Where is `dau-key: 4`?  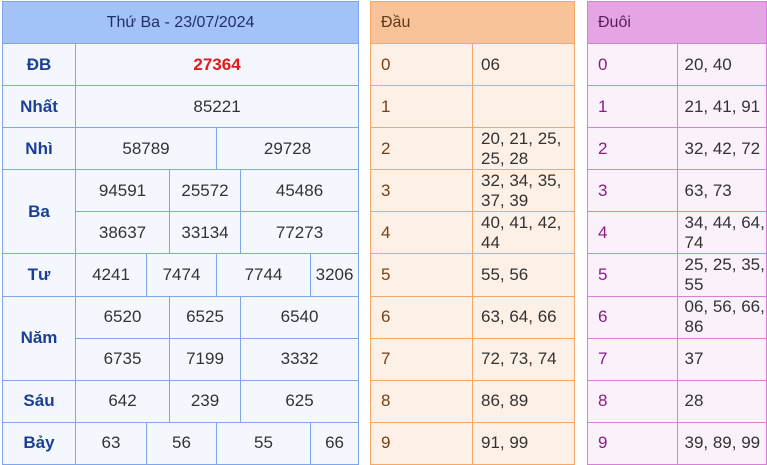 dau-key: 4 is located at coordinates (421, 233).